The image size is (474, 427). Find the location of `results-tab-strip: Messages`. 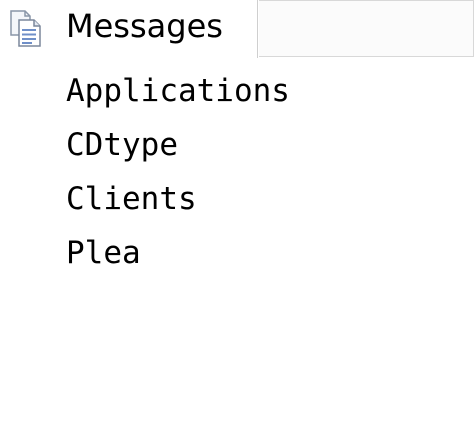

results-tab-strip: Messages is located at coordinates (237, 29).